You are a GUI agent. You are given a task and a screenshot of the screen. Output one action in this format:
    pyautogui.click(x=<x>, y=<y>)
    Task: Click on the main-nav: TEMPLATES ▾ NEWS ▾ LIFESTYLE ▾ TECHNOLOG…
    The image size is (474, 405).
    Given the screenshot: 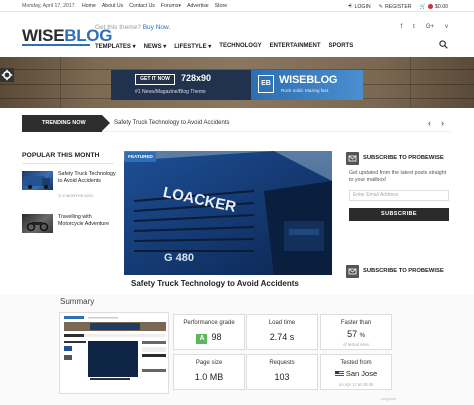 What is the action you would take?
    pyautogui.click(x=224, y=46)
    